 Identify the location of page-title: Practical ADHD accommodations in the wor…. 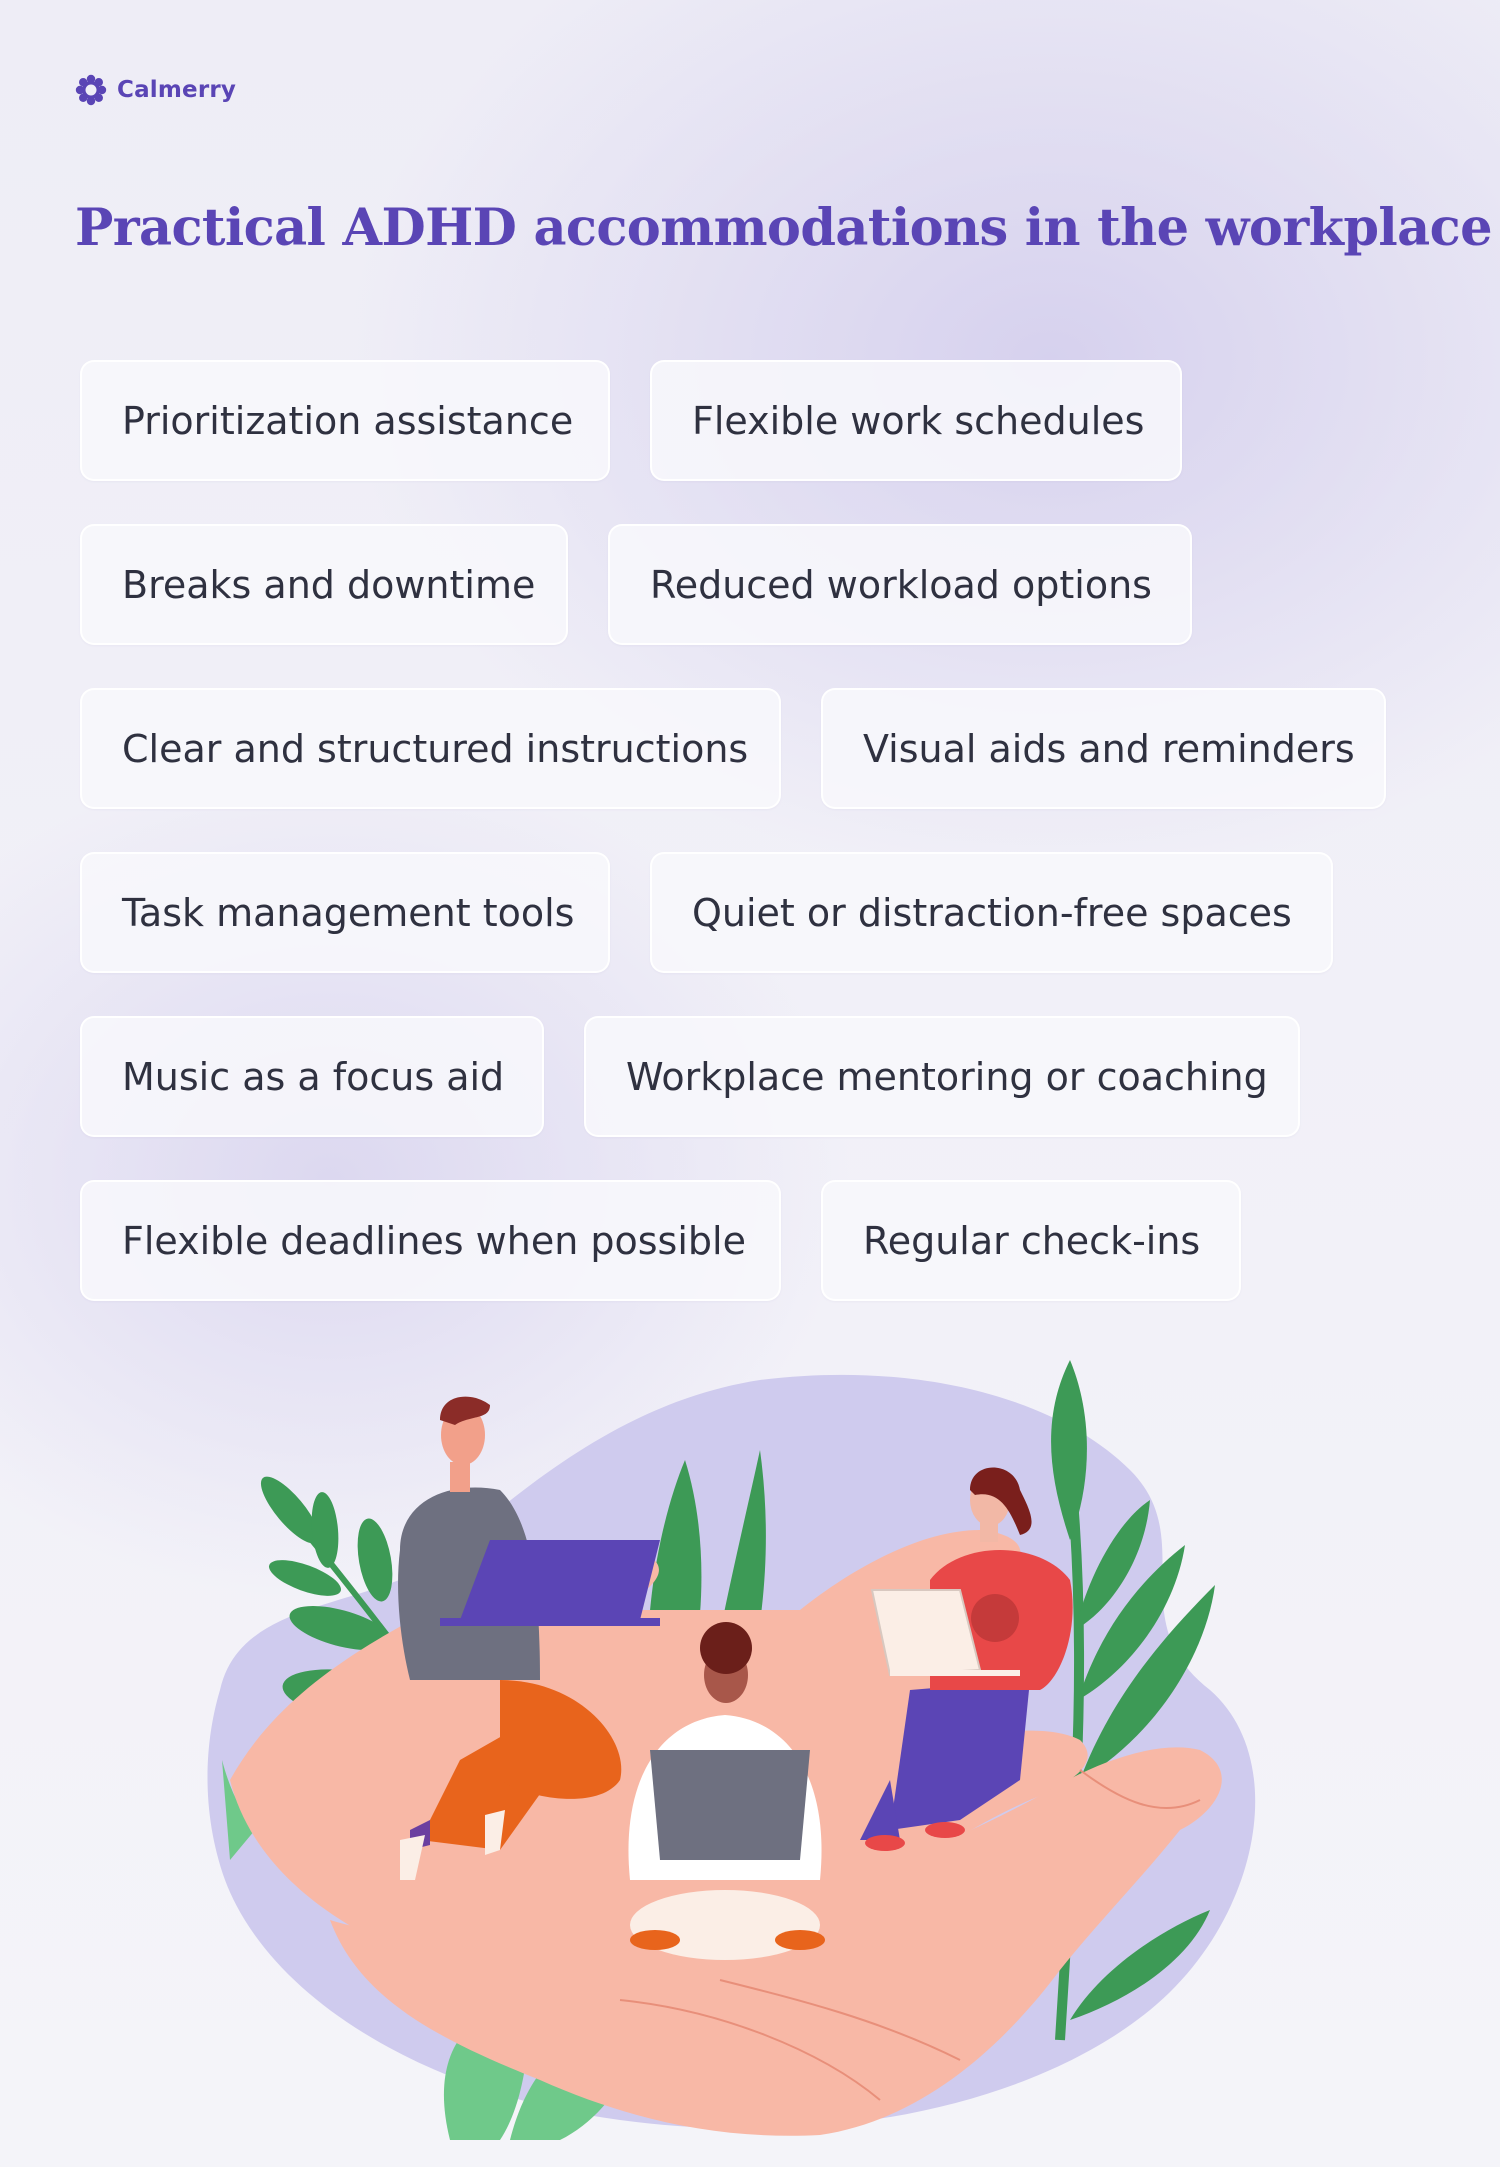
(784, 228).